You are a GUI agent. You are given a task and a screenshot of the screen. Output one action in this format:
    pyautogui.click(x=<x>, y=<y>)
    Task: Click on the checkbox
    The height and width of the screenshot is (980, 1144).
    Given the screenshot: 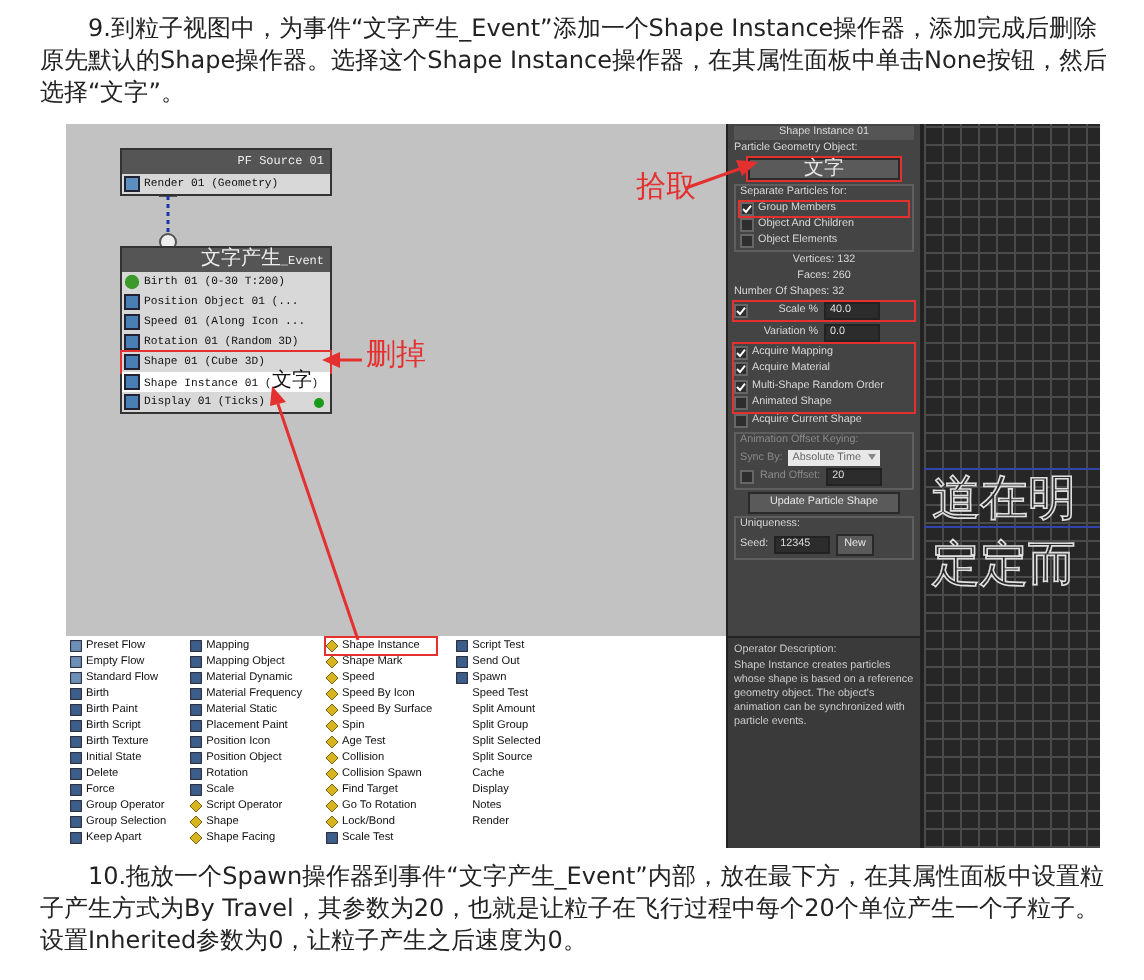 What is the action you would take?
    pyautogui.click(x=741, y=311)
    